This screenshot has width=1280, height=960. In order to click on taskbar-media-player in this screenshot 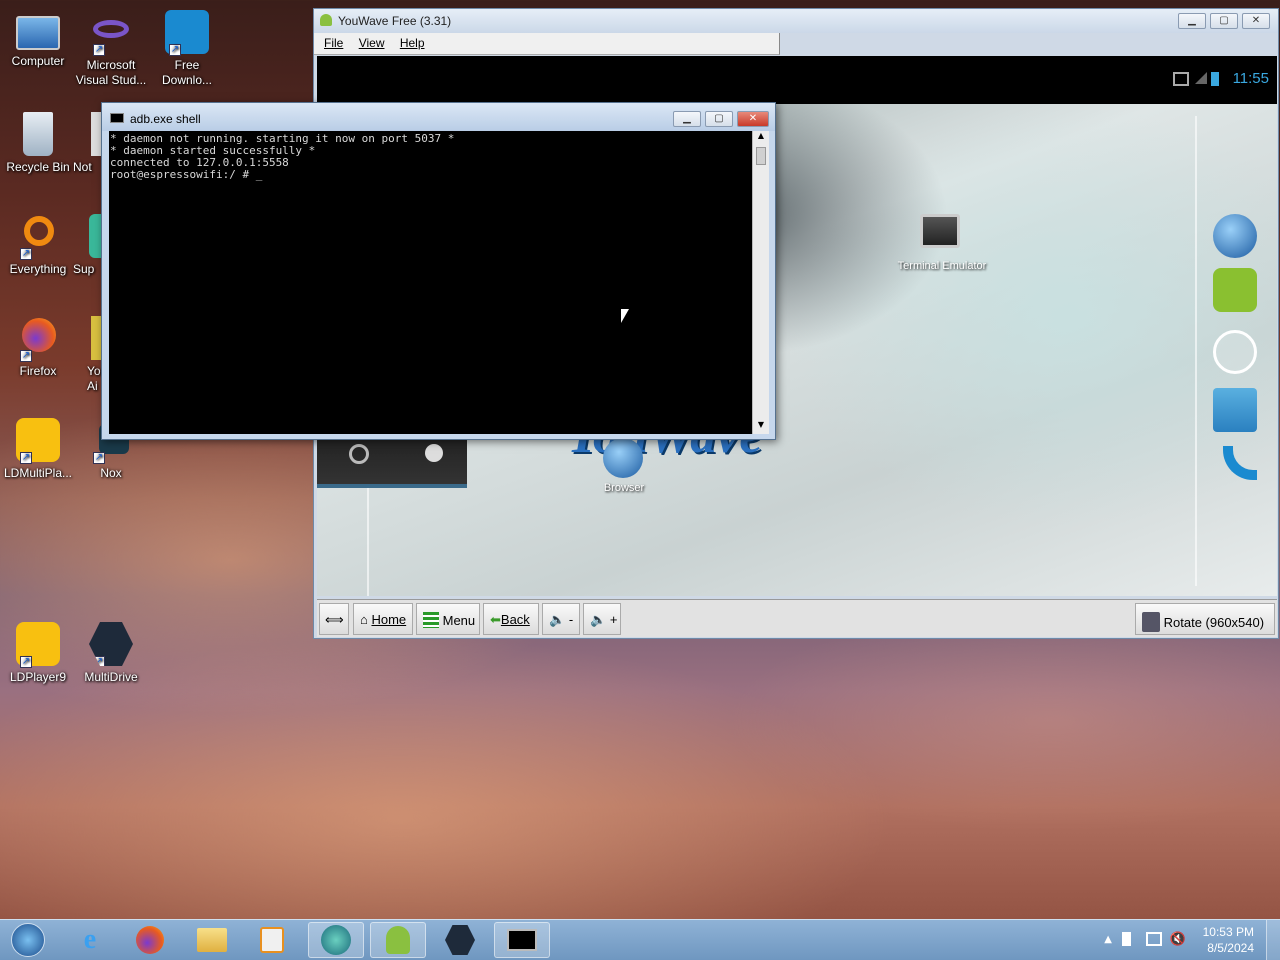, I will do `click(272, 940)`.